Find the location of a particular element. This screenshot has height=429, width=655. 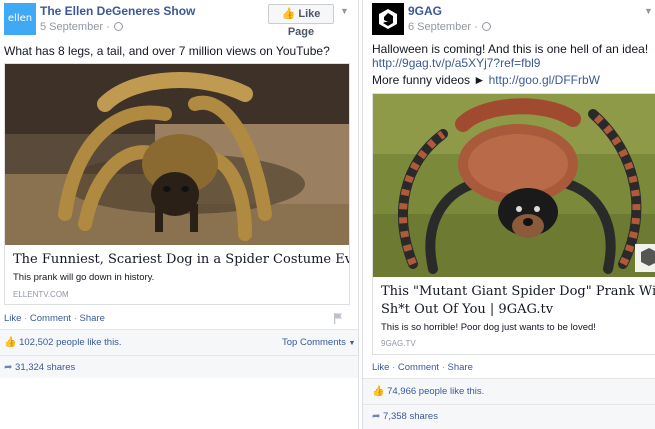

9gag-logo-icon is located at coordinates (388, 19).